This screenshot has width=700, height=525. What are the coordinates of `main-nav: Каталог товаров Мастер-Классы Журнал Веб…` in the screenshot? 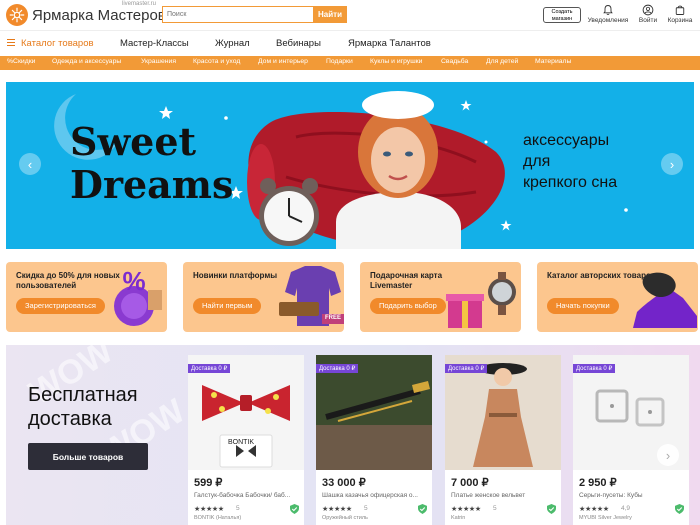 It's located at (350, 43).